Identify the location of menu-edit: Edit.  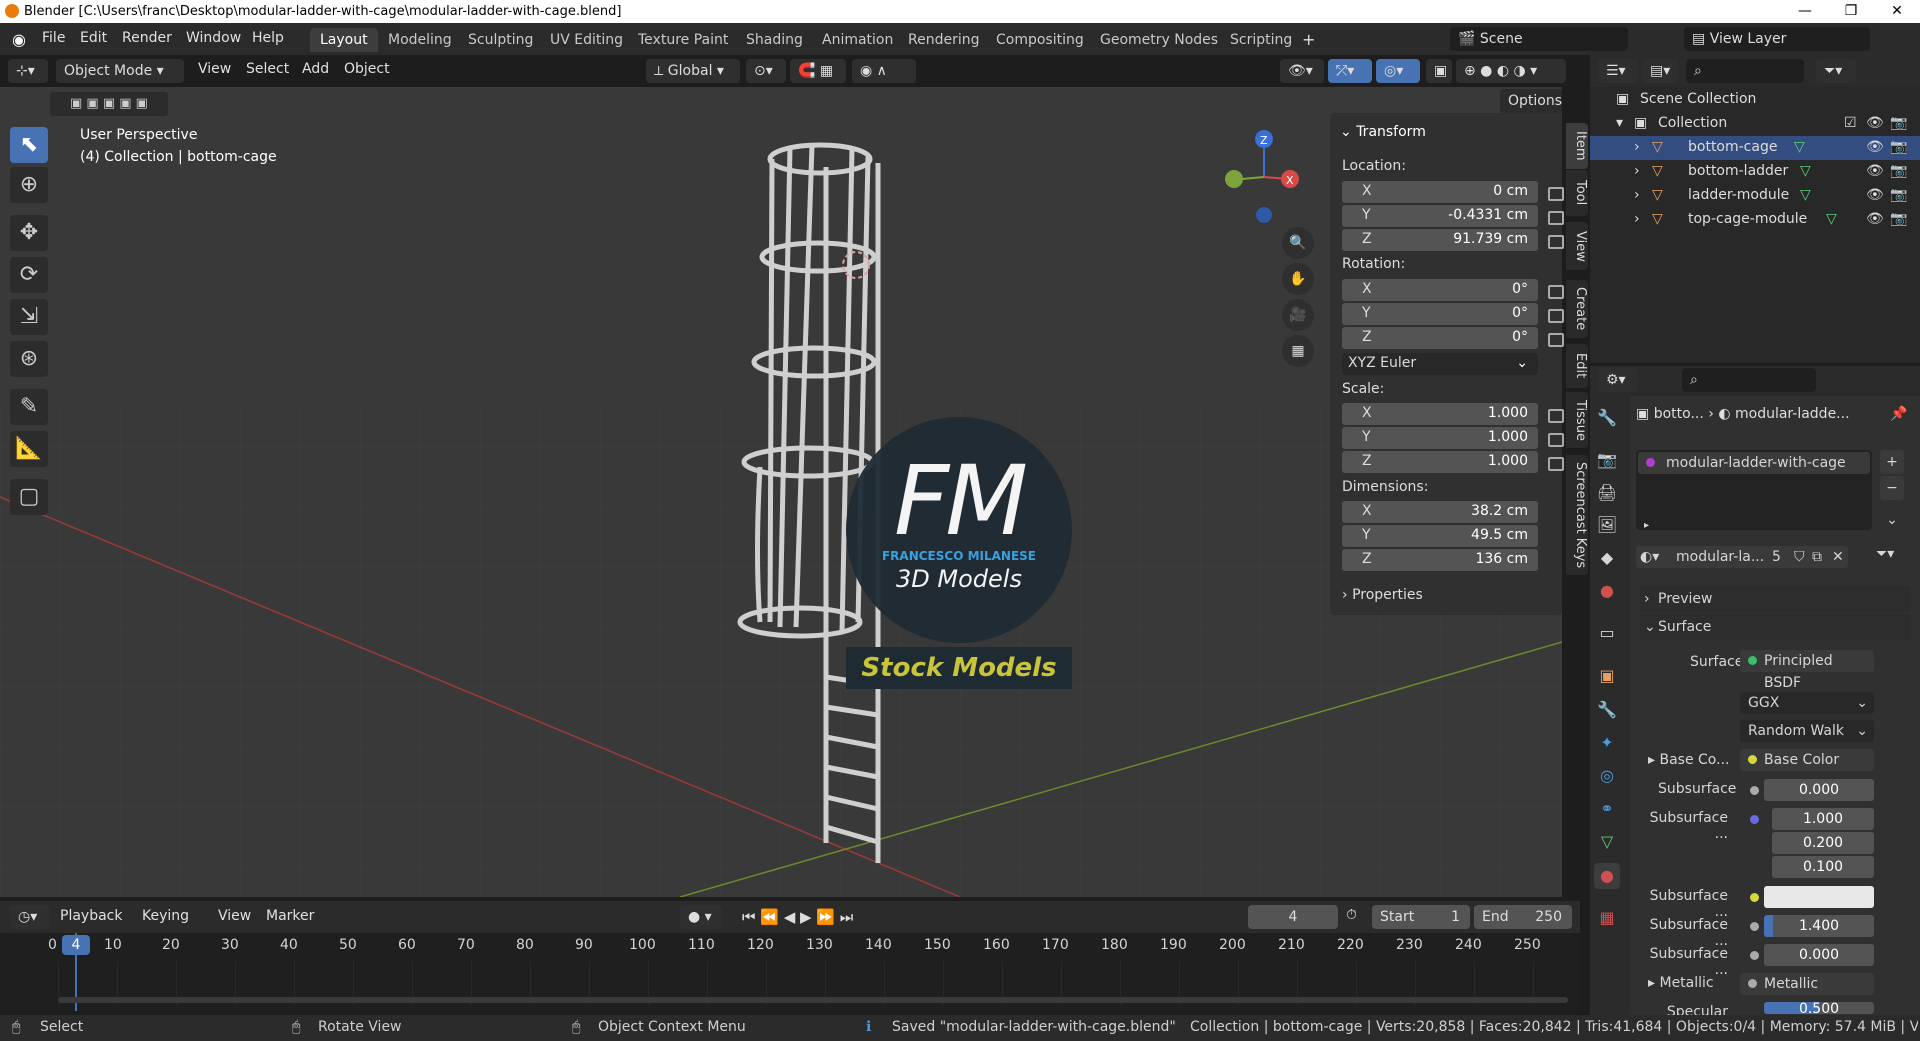
(93, 38).